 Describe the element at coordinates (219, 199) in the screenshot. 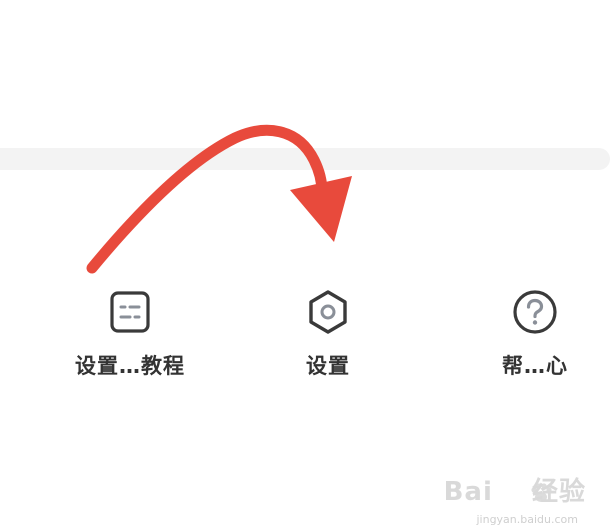

I see `annotation-arrow-icon` at that location.